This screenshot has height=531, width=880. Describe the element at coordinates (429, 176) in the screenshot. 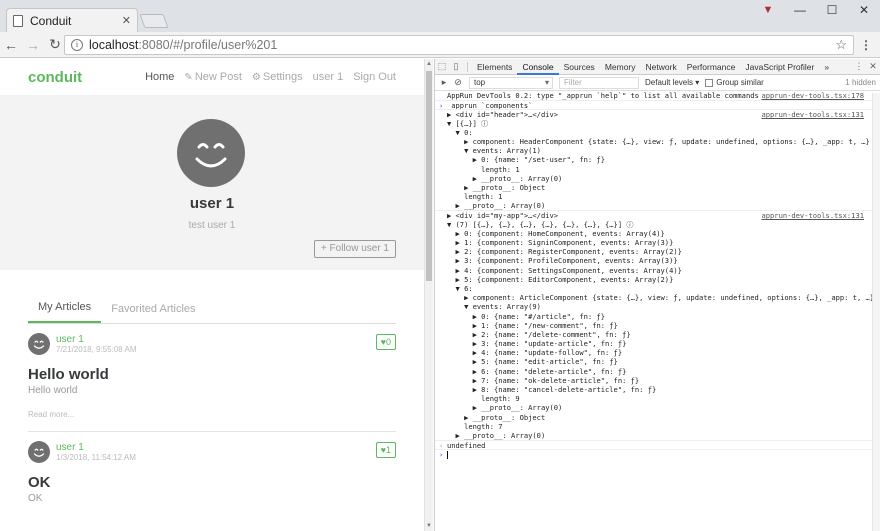

I see `scrollbar-thumb` at that location.